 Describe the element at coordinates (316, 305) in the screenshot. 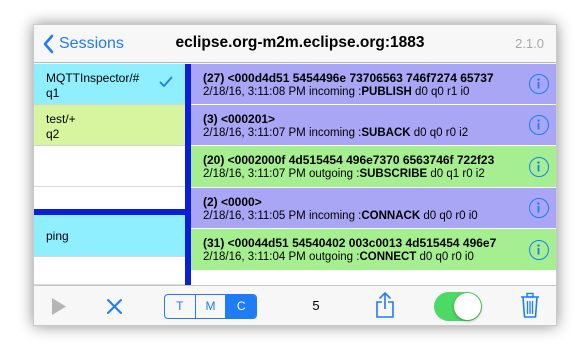

I see `message-count: 5` at that location.